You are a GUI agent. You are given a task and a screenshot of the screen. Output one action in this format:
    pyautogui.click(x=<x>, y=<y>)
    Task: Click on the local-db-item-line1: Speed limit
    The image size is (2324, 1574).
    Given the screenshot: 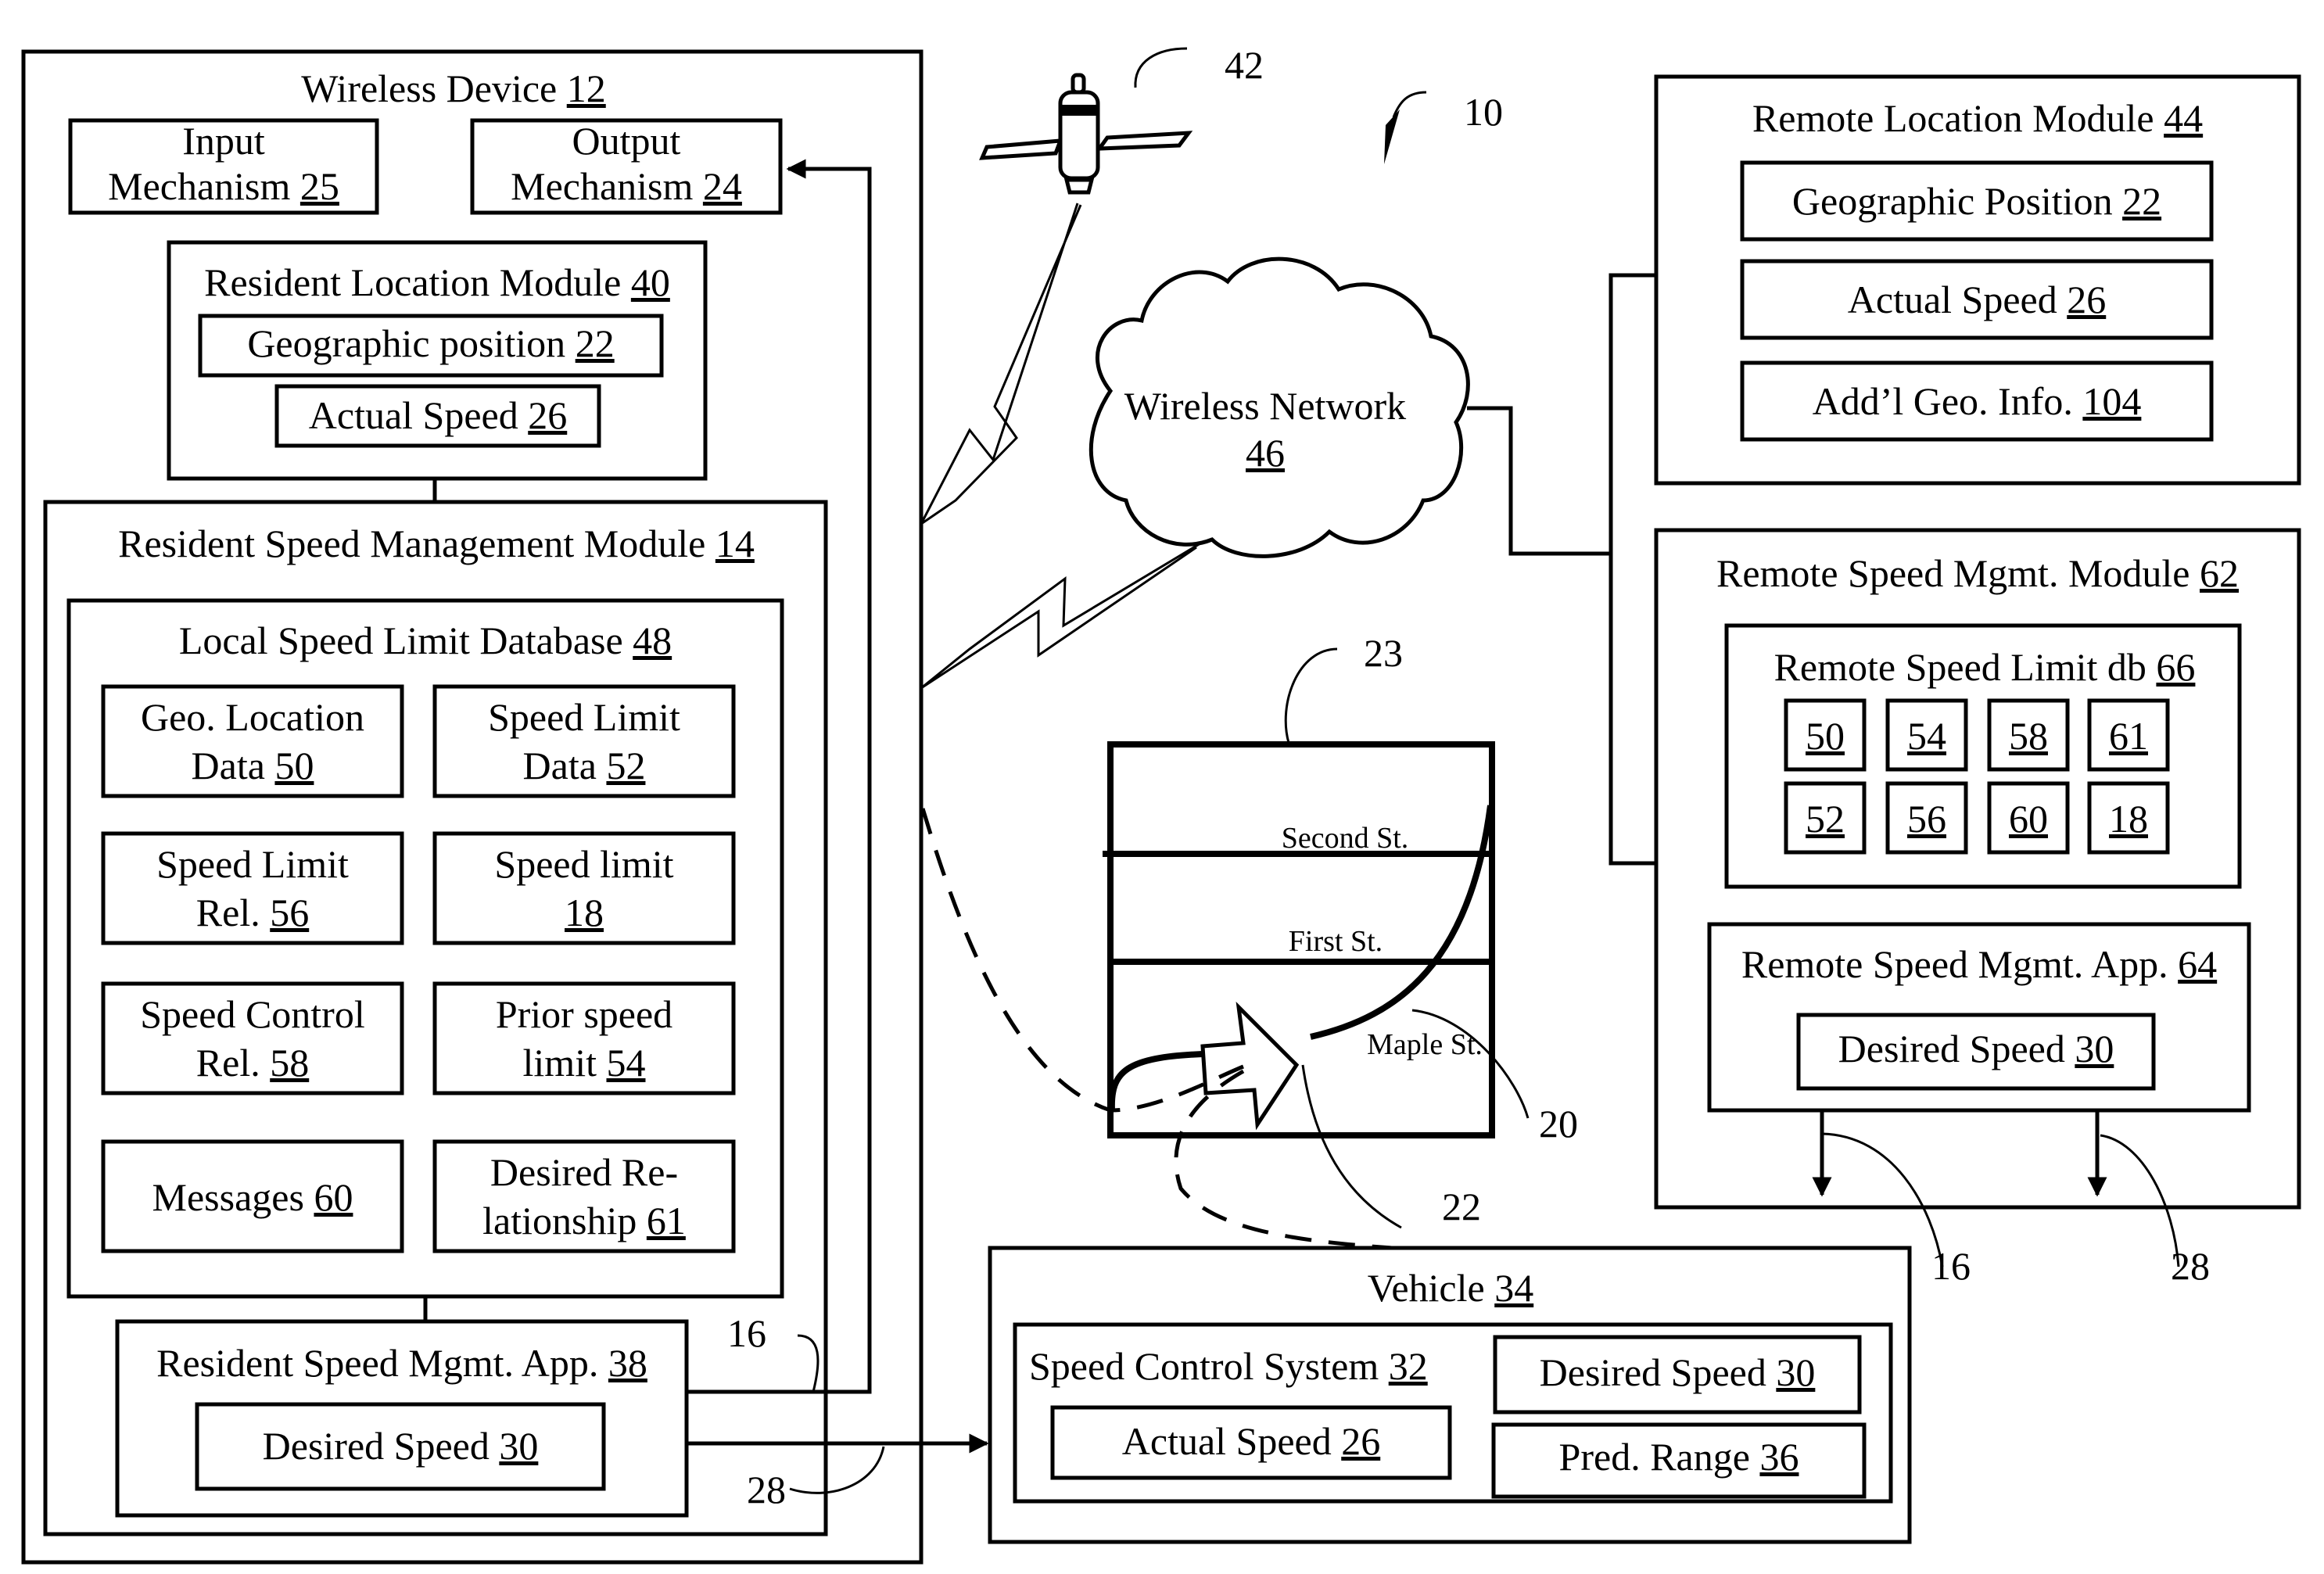 What is the action you would take?
    pyautogui.click(x=583, y=864)
    